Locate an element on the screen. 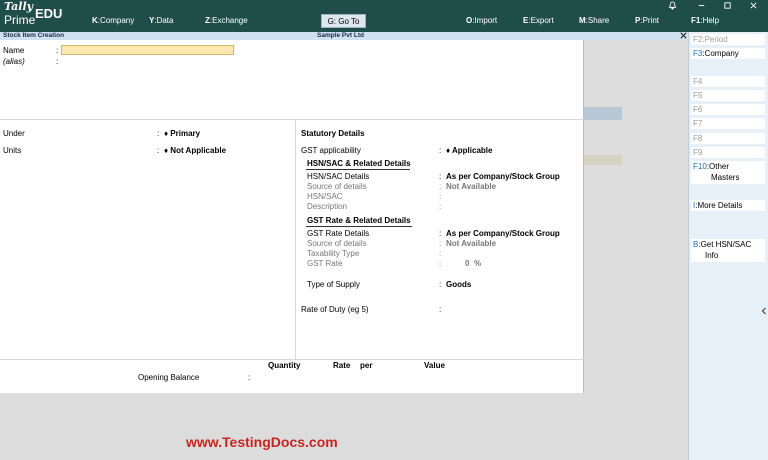  bell-icon is located at coordinates (672, 5).